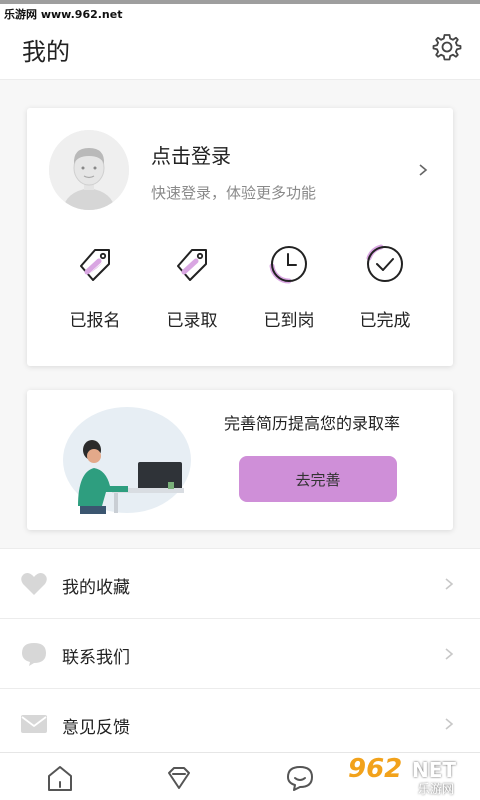 The image size is (480, 800). I want to click on chat-icon, so click(300, 778).